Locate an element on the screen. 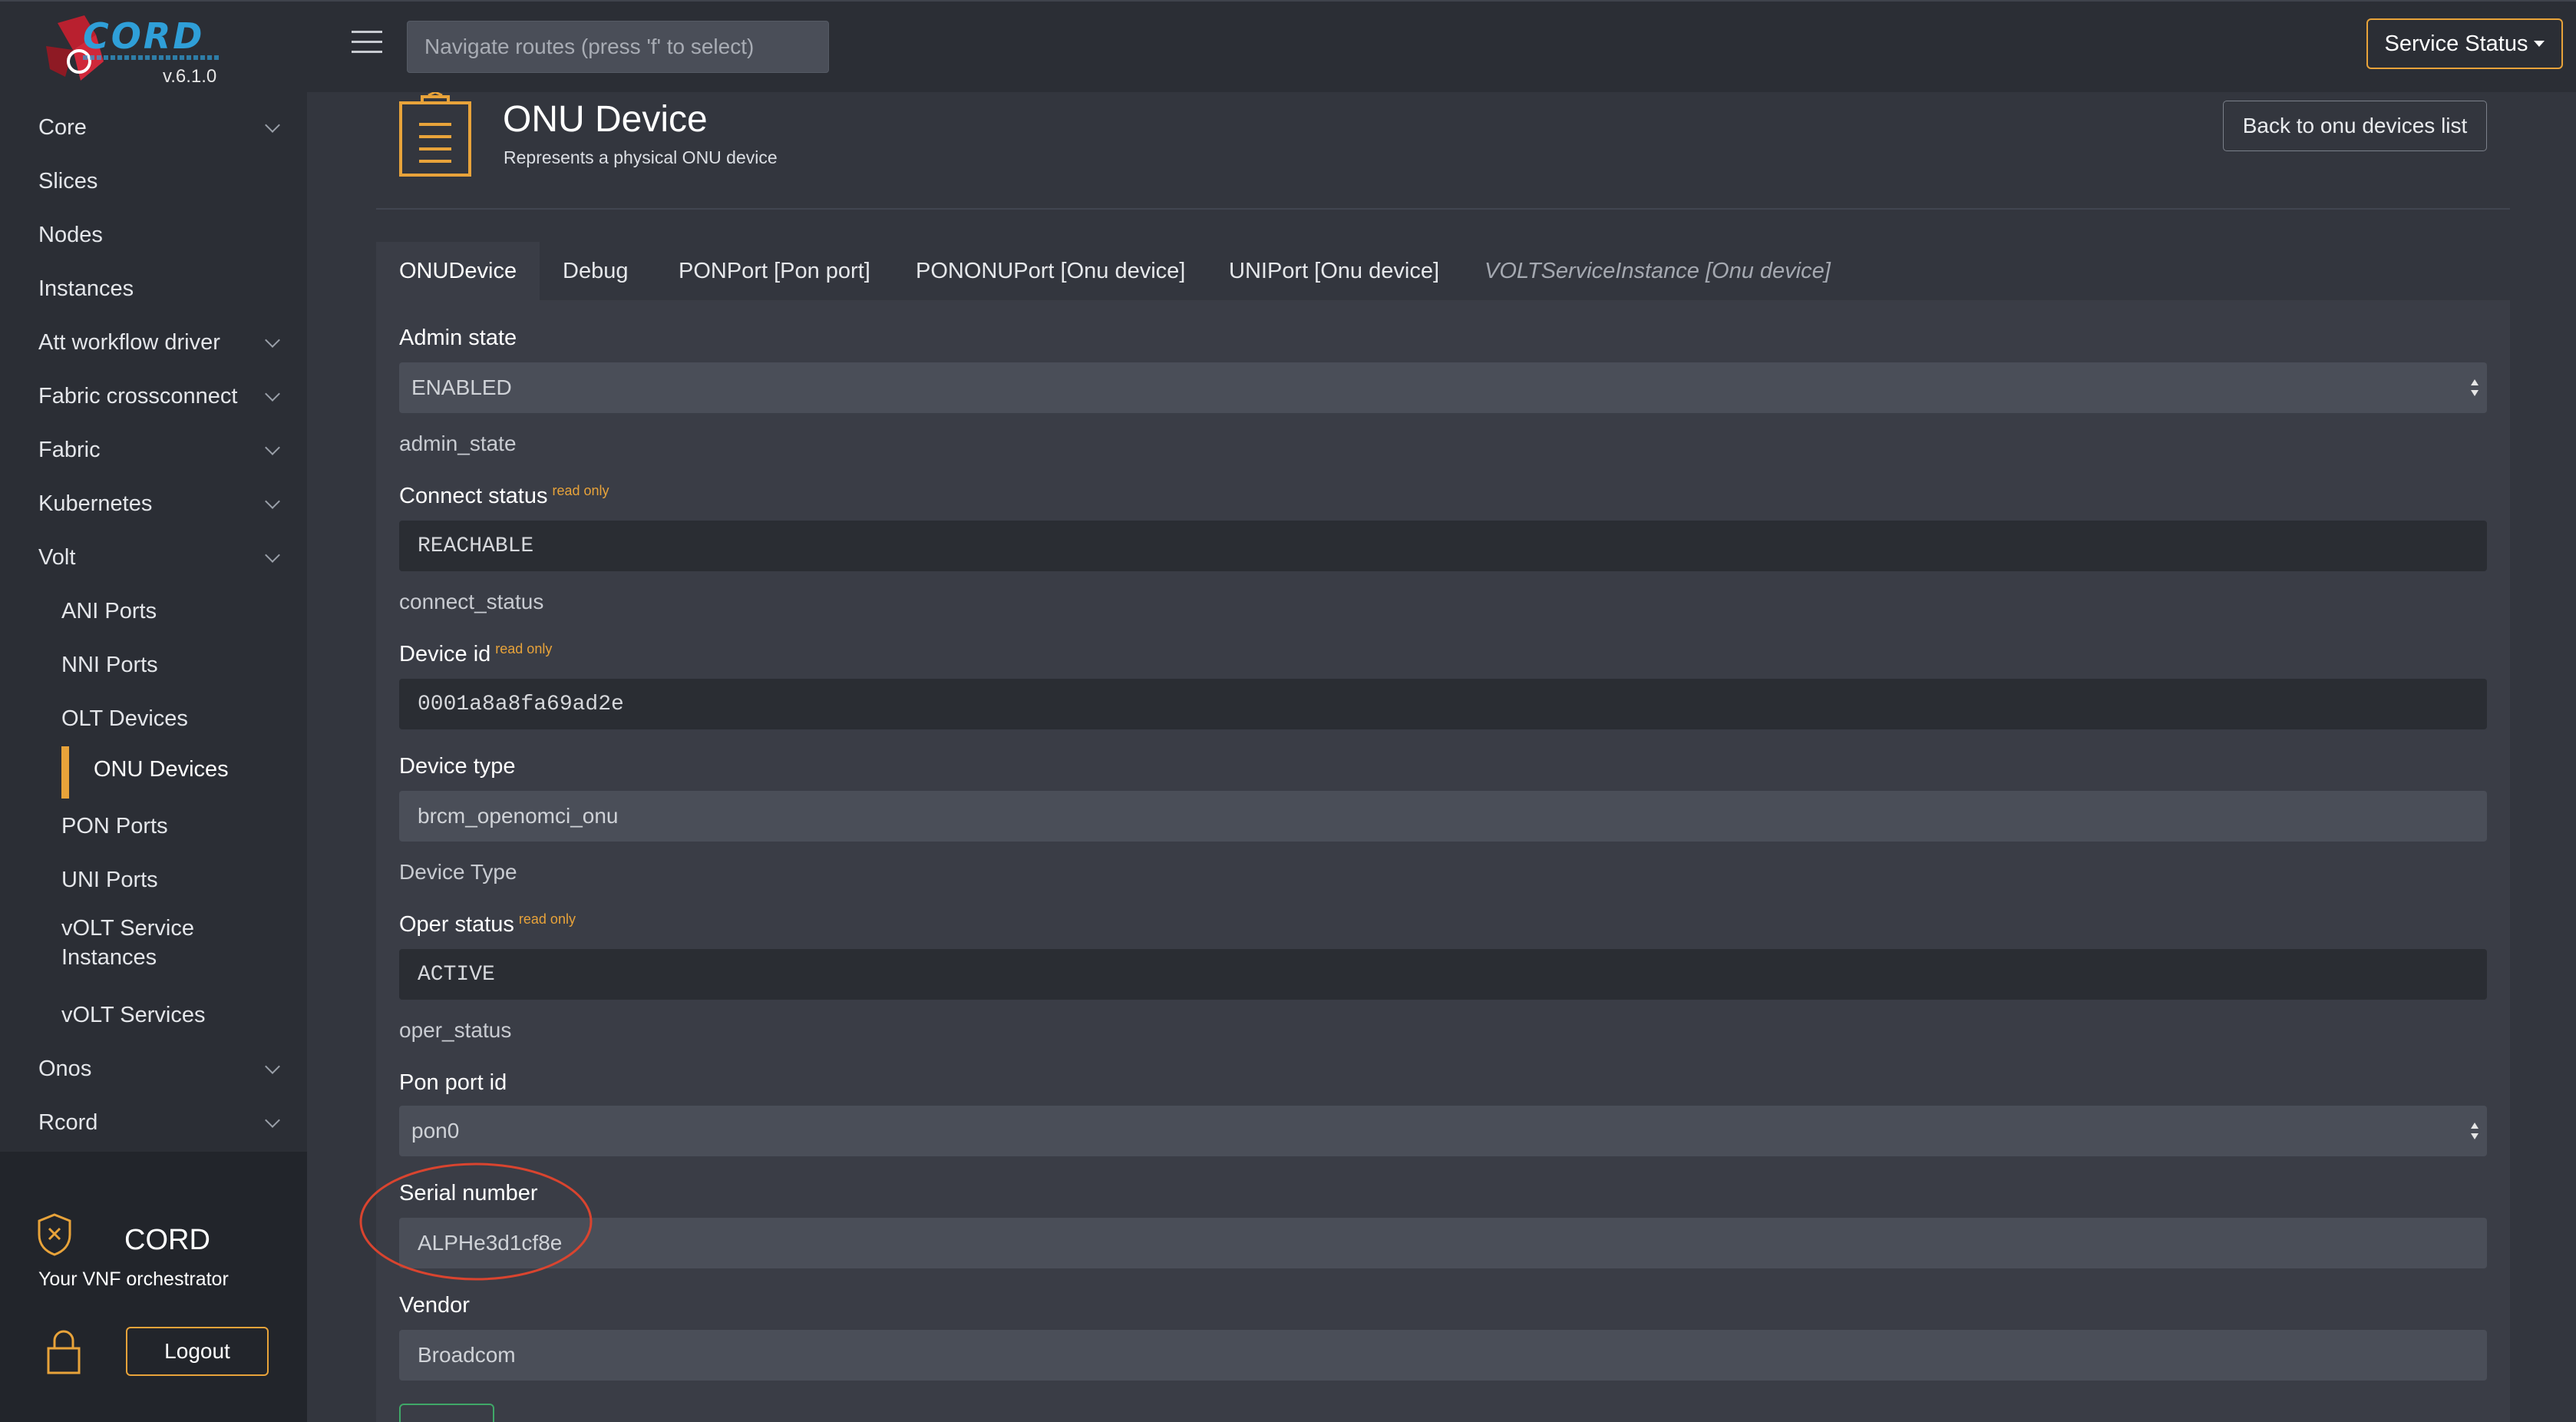 This screenshot has height=1422, width=2576. tab-pononuport: PONONUPort [Onu device] is located at coordinates (1050, 271).